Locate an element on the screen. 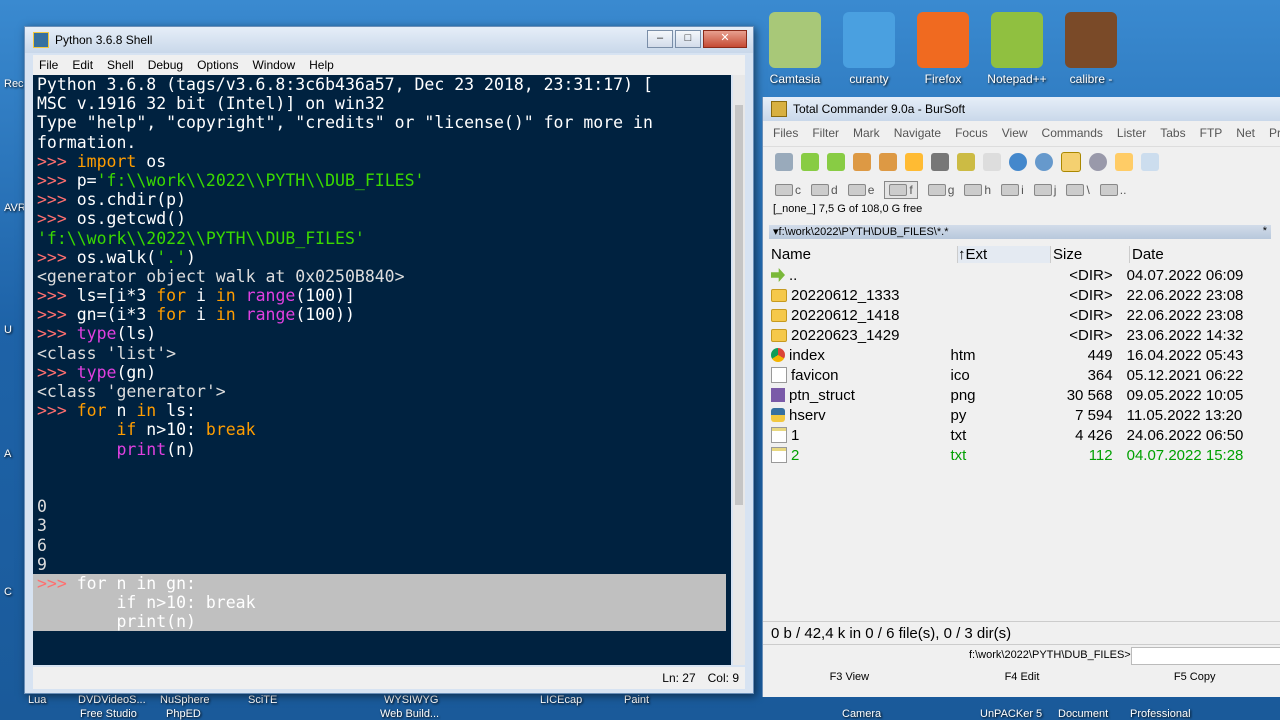  tc-menu-mark: Mark is located at coordinates (866, 136).